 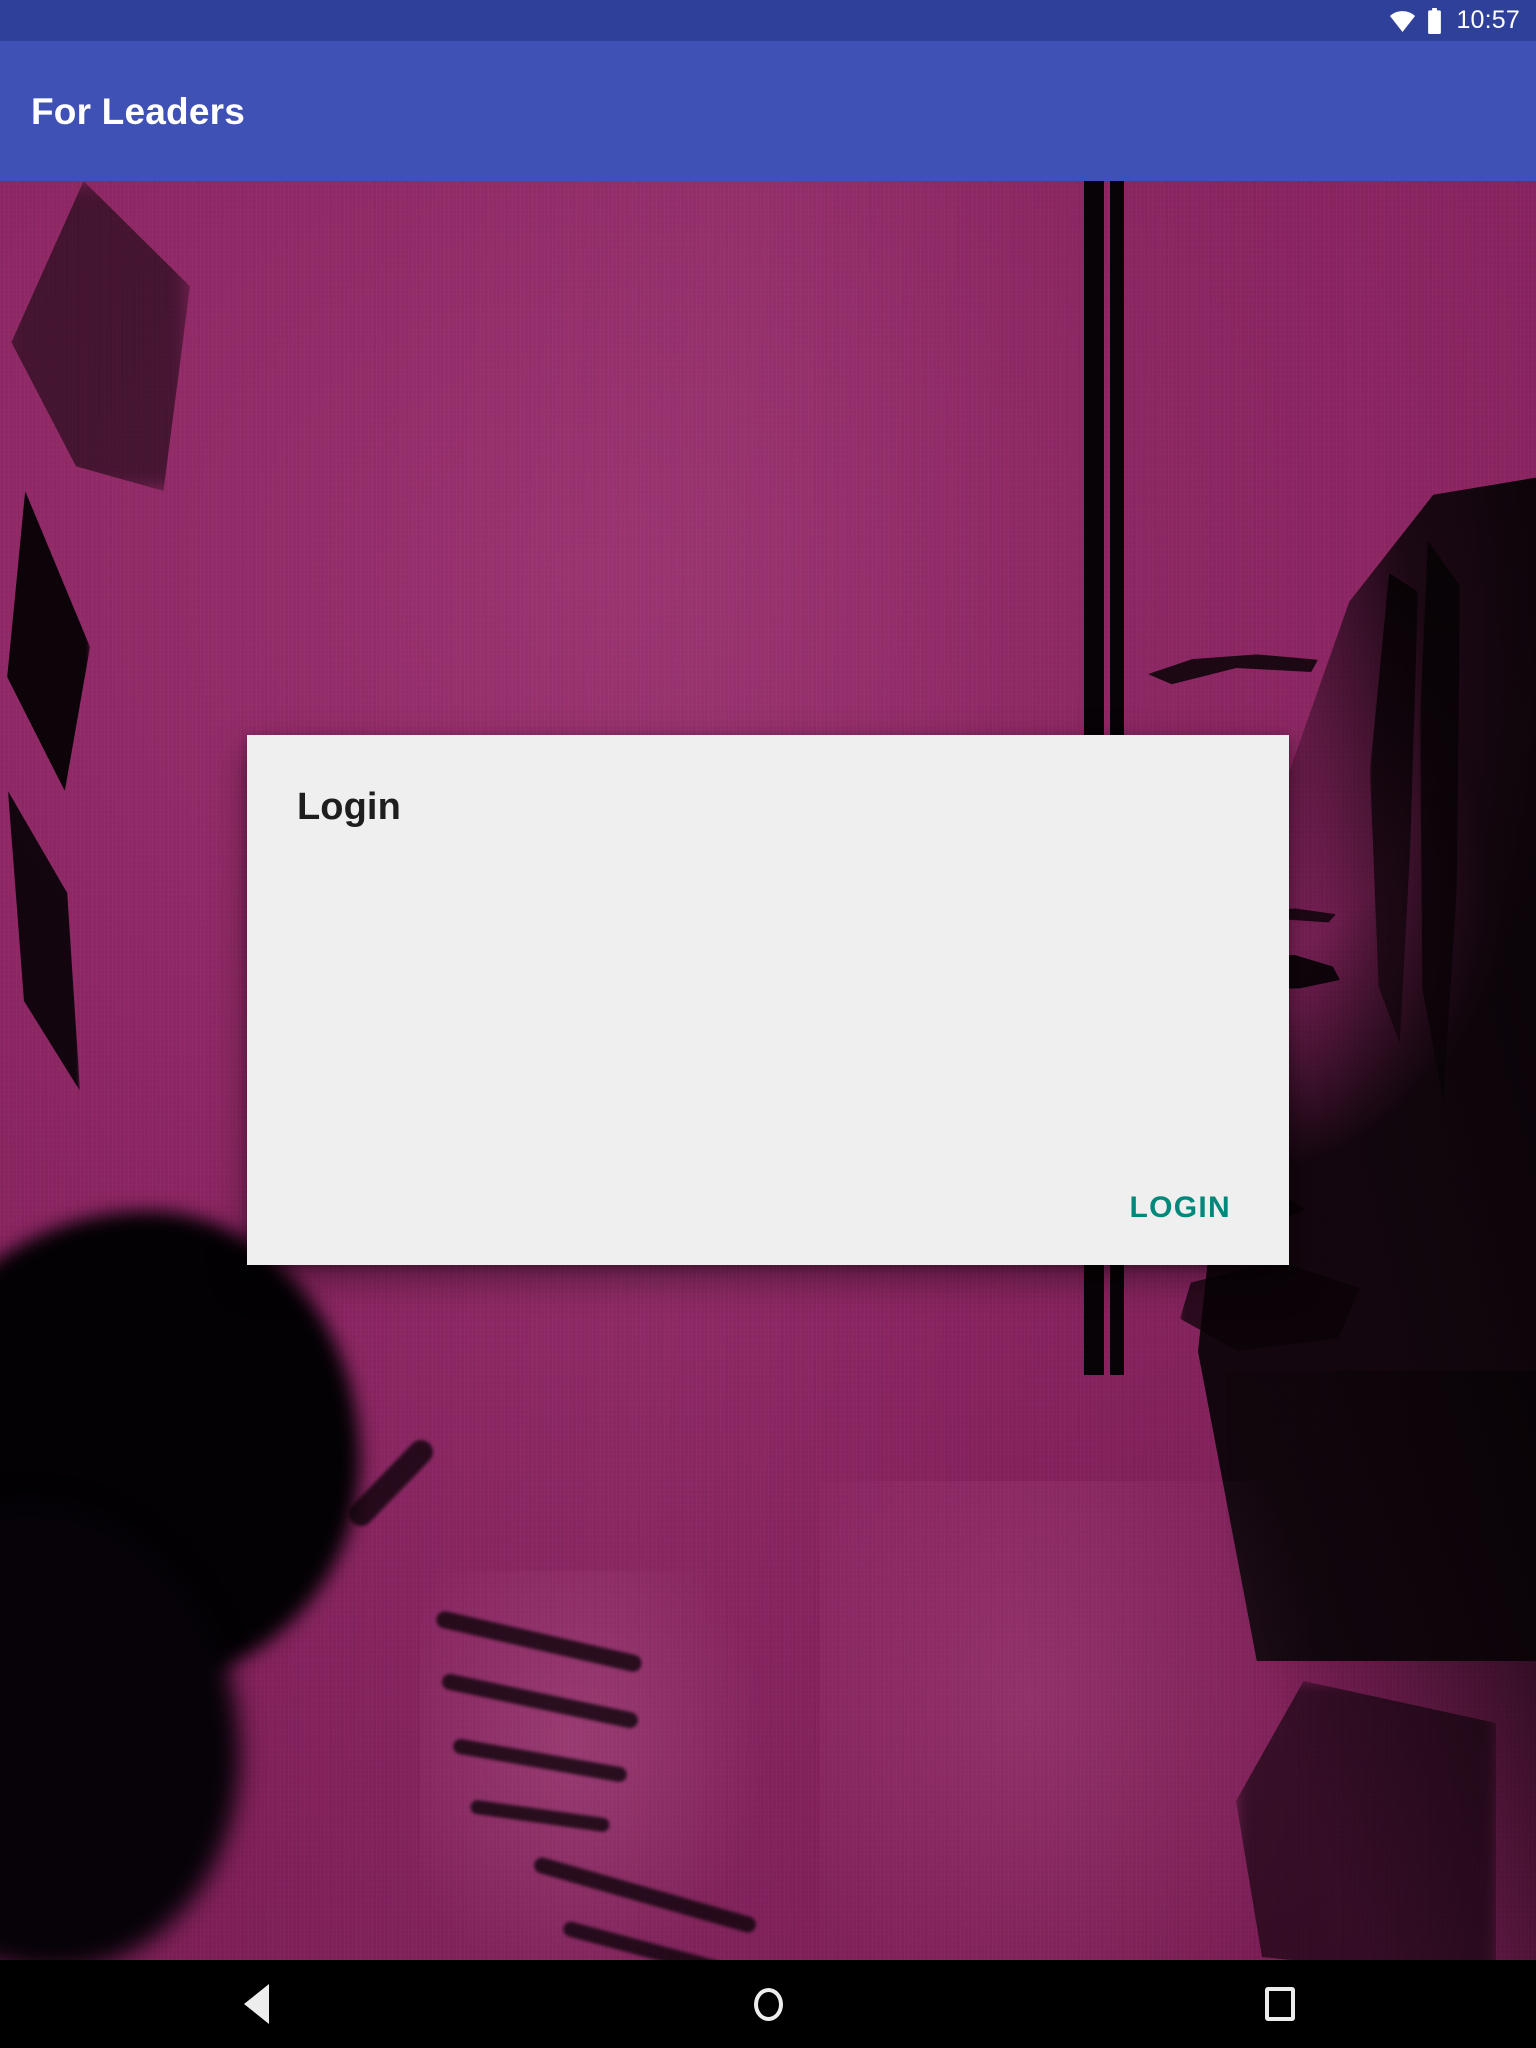 I want to click on triangle-left-icon, so click(x=256, y=2004).